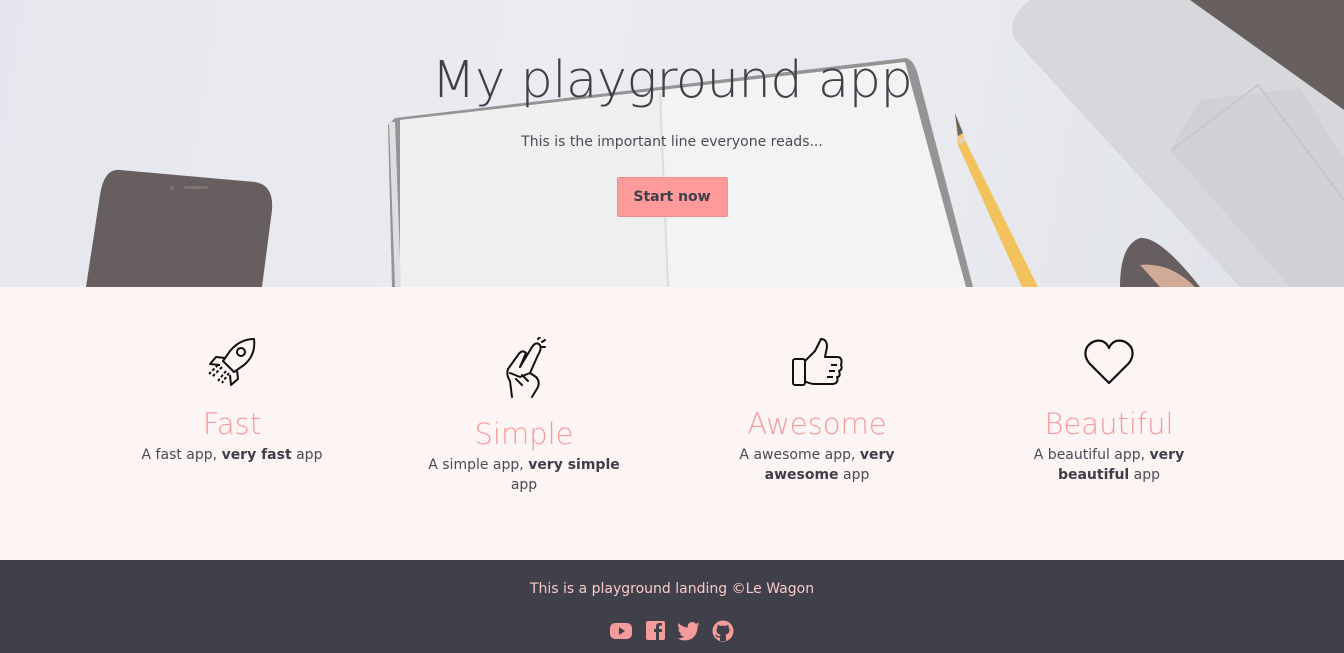  Describe the element at coordinates (672, 80) in the screenshot. I see `page-title: My playground app` at that location.